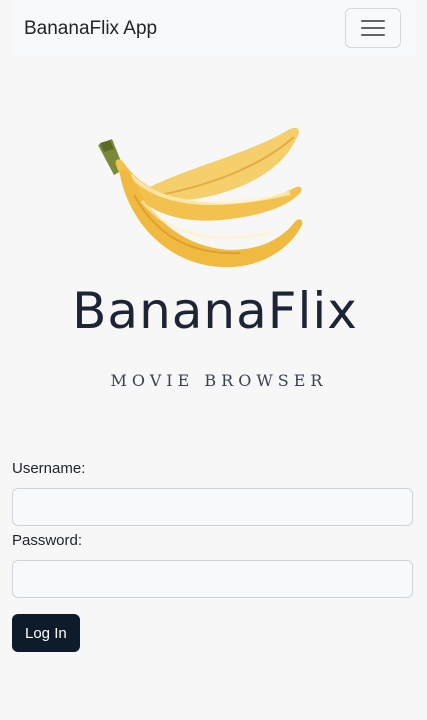  What do you see at coordinates (200, 197) in the screenshot?
I see `banana-bunch-icon` at bounding box center [200, 197].